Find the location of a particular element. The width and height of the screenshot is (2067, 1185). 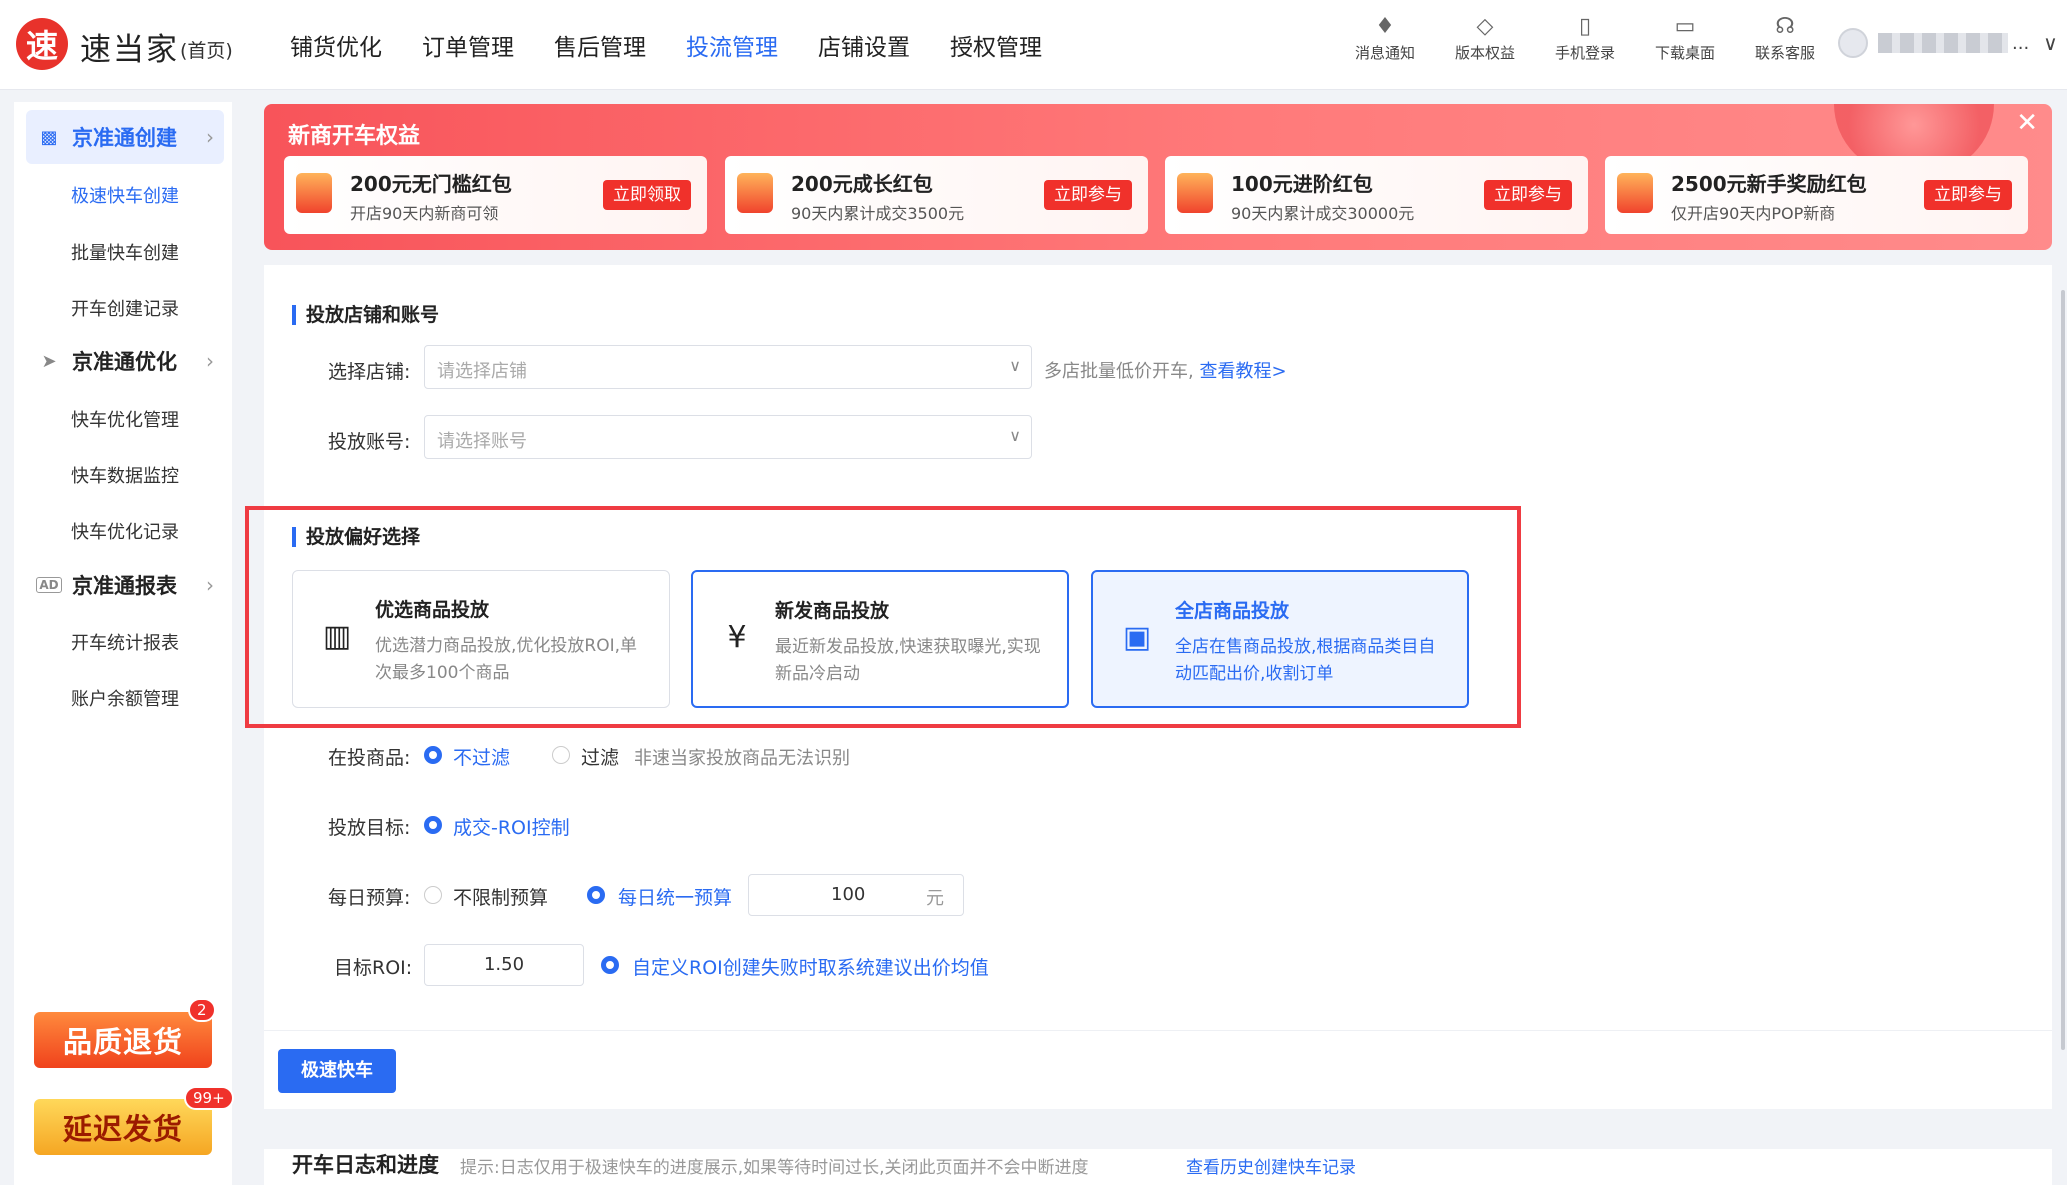

chart-icon: ▩ is located at coordinates (49, 137).